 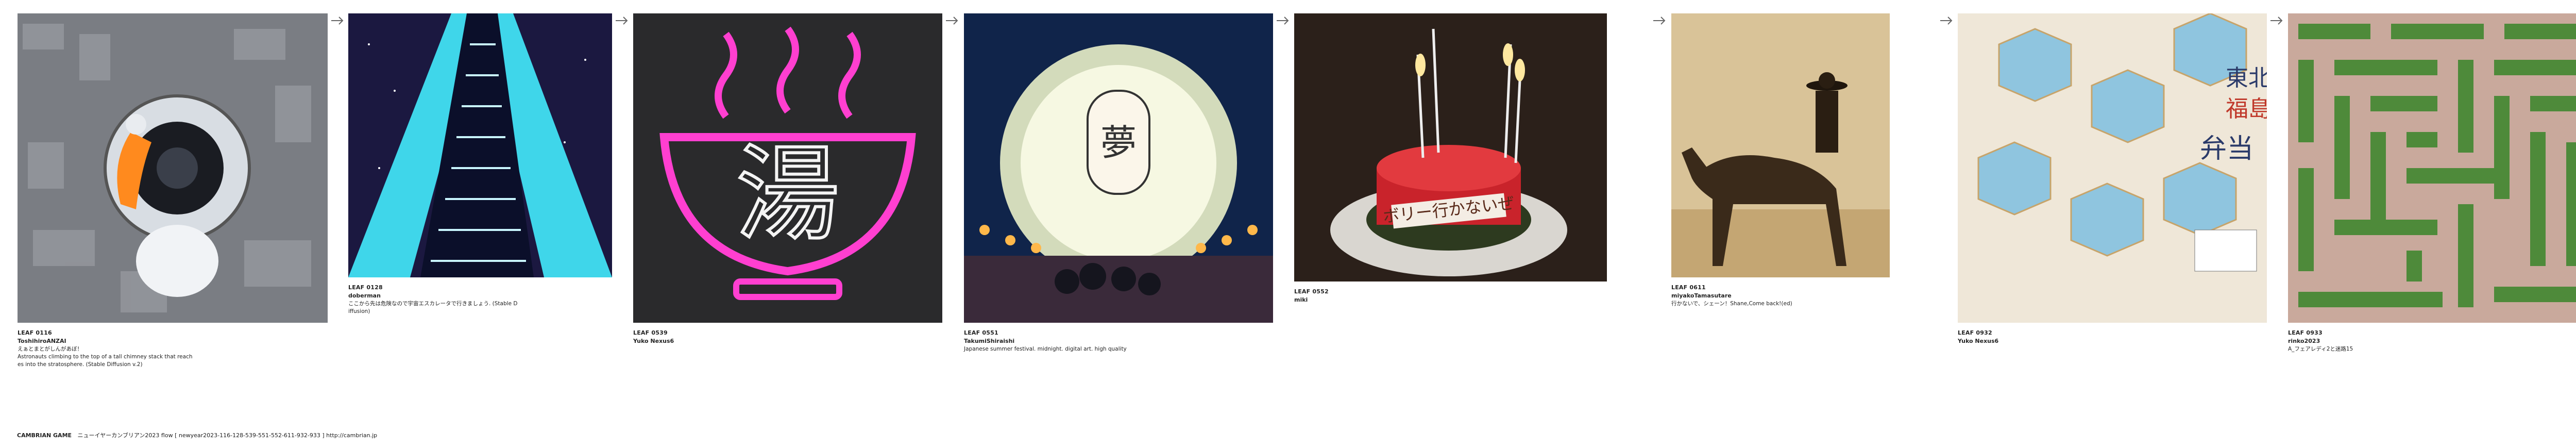 I want to click on svg-text: 湯, so click(x=787, y=195).